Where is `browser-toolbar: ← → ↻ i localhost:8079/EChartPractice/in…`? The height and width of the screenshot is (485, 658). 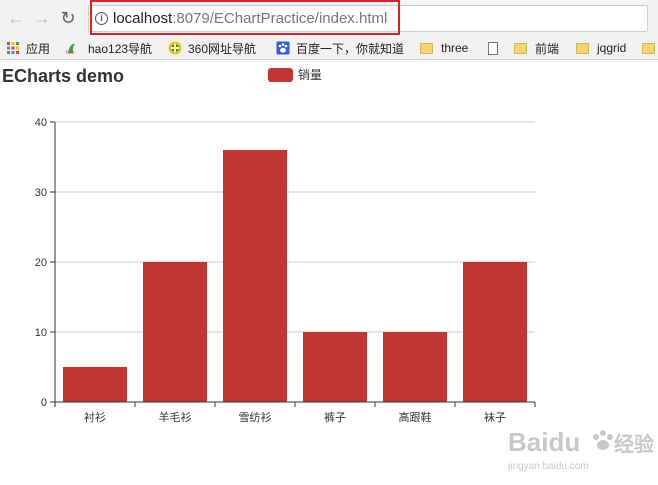 browser-toolbar: ← → ↻ i localhost:8079/EChartPractice/in… is located at coordinates (329, 18).